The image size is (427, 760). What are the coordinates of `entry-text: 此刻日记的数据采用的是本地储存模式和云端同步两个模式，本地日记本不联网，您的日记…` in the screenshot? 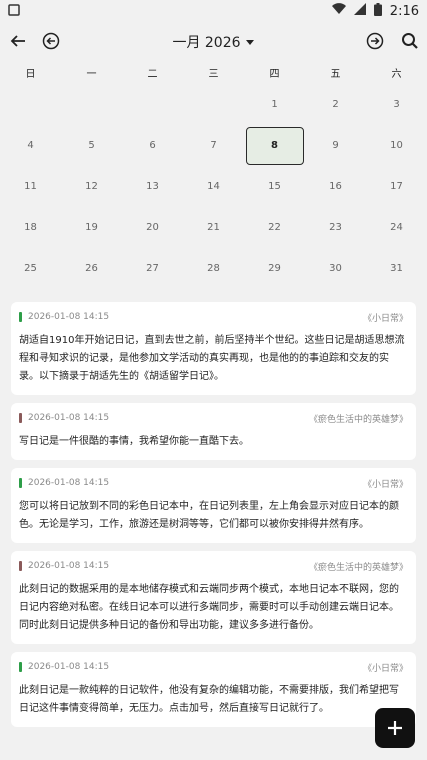 It's located at (209, 607).